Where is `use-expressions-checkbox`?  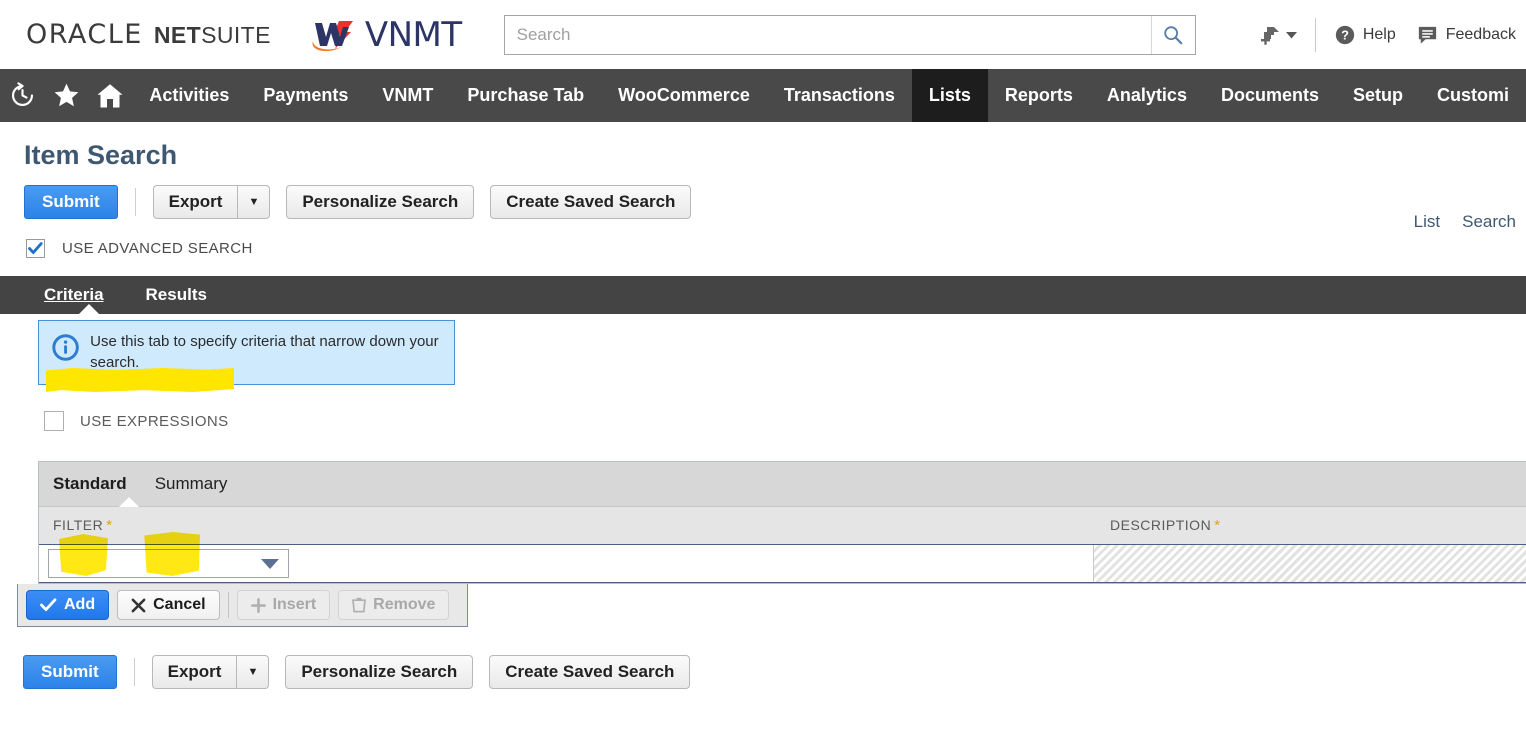
use-expressions-checkbox is located at coordinates (54, 421).